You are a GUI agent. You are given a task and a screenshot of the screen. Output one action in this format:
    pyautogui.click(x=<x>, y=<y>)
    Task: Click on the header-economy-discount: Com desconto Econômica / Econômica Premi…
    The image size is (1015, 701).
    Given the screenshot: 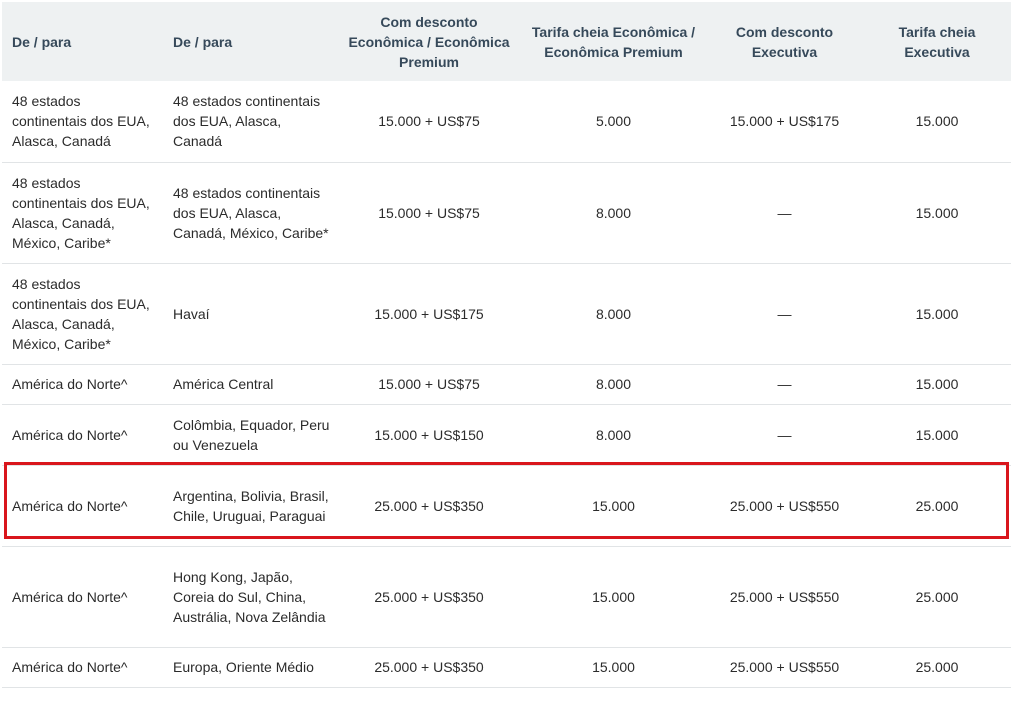 What is the action you would take?
    pyautogui.click(x=429, y=41)
    